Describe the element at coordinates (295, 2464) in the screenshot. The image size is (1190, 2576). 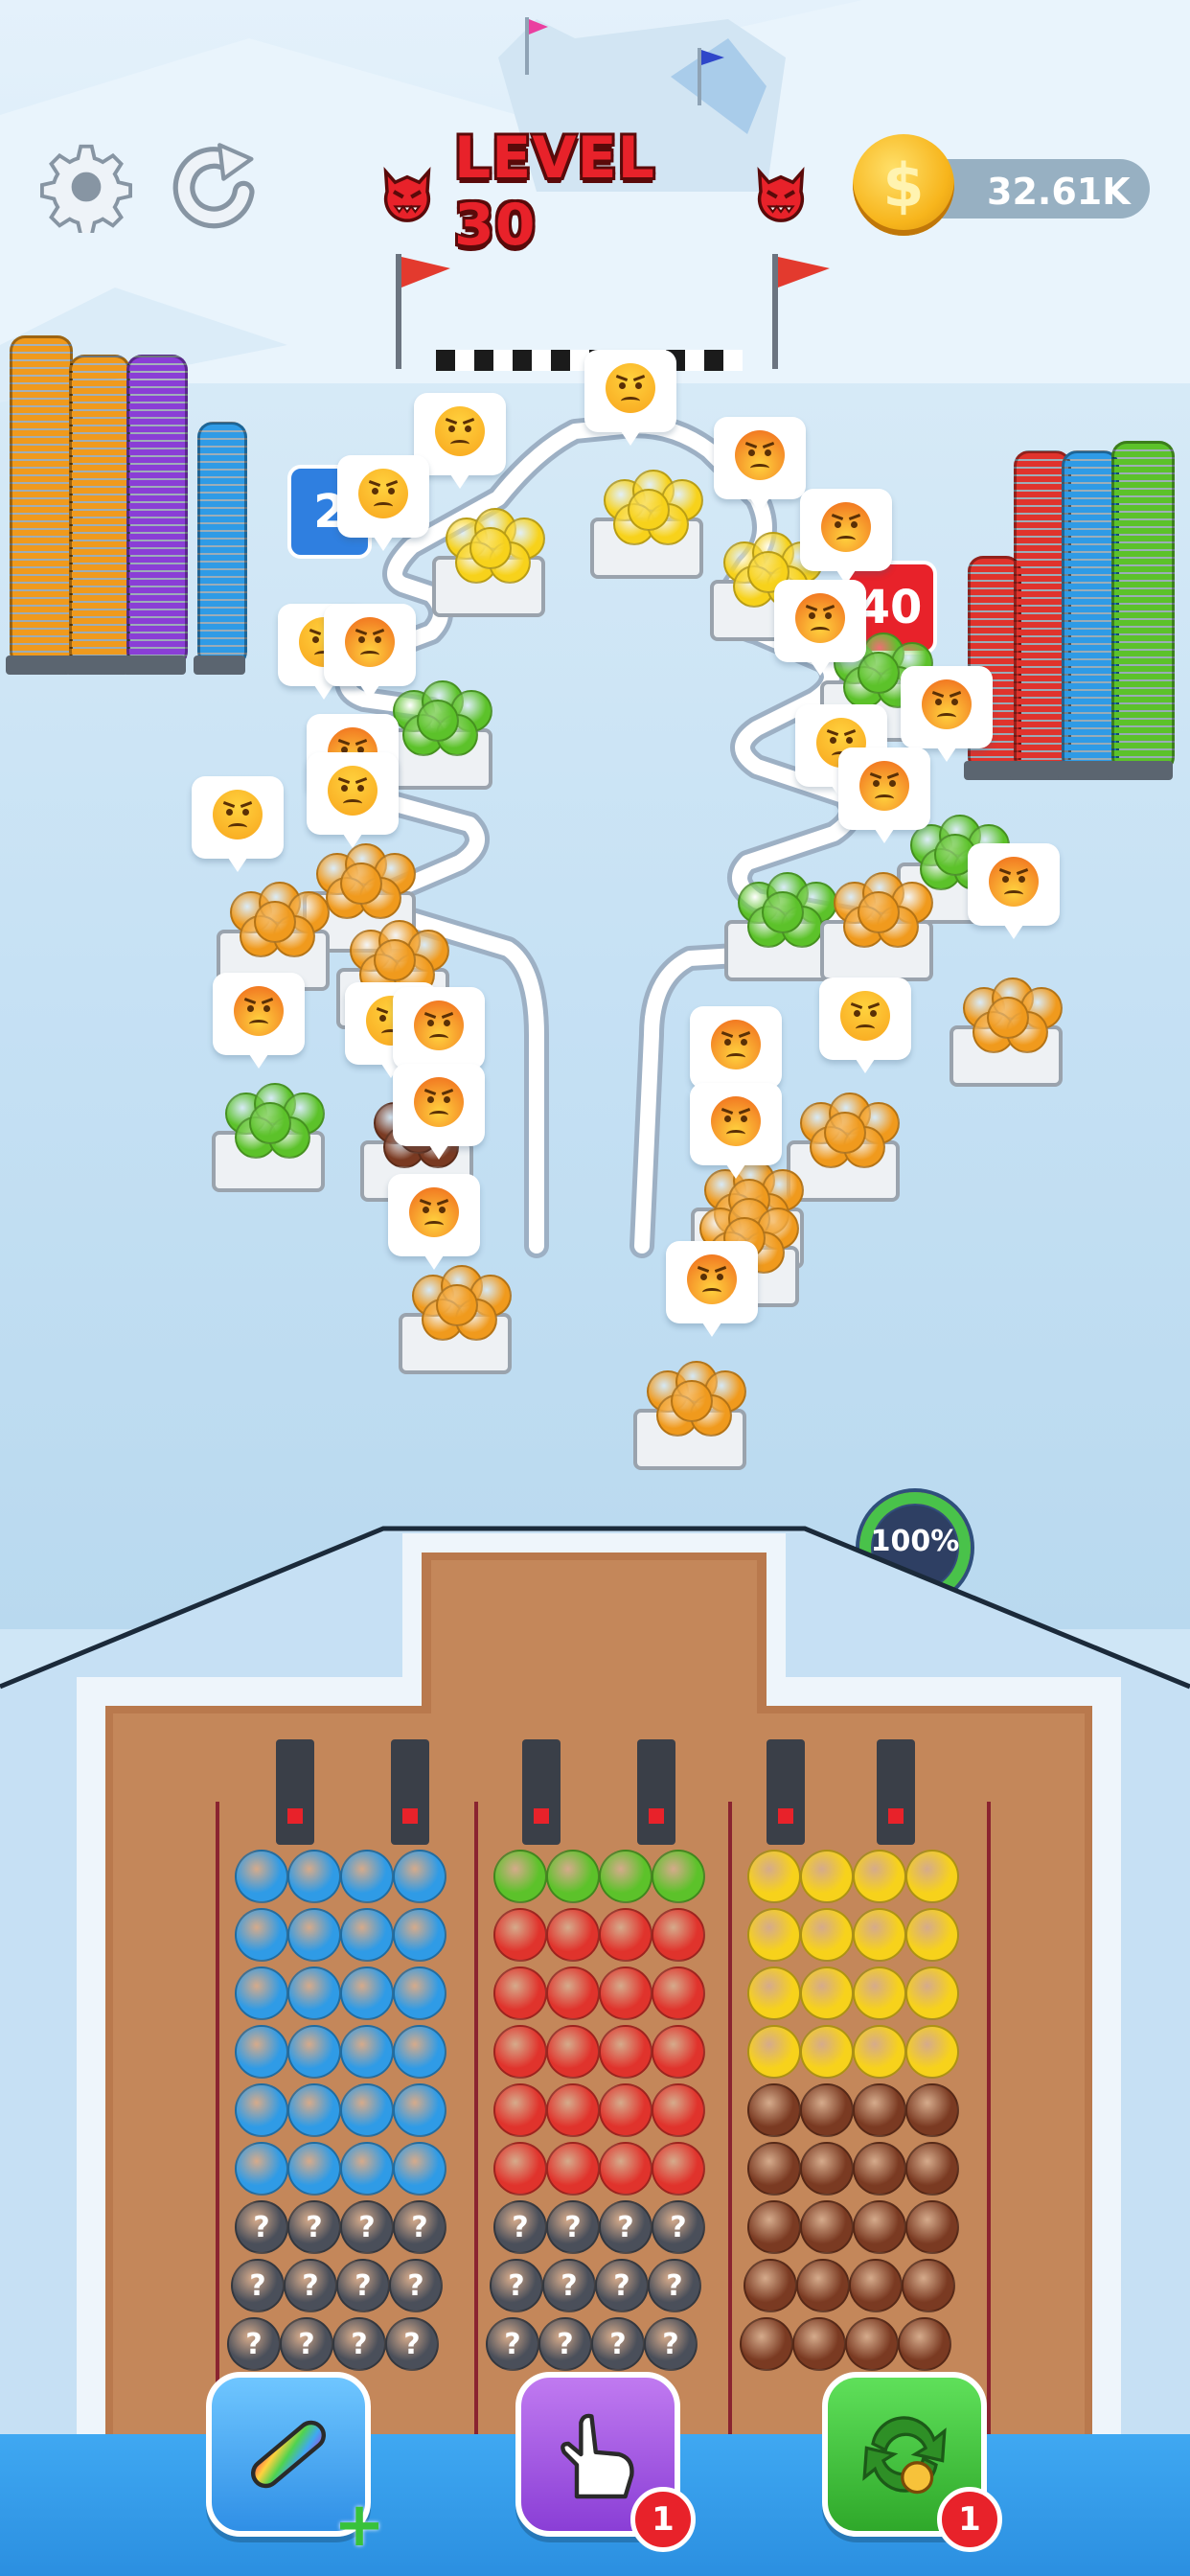
I see `skateboard-booster: +` at that location.